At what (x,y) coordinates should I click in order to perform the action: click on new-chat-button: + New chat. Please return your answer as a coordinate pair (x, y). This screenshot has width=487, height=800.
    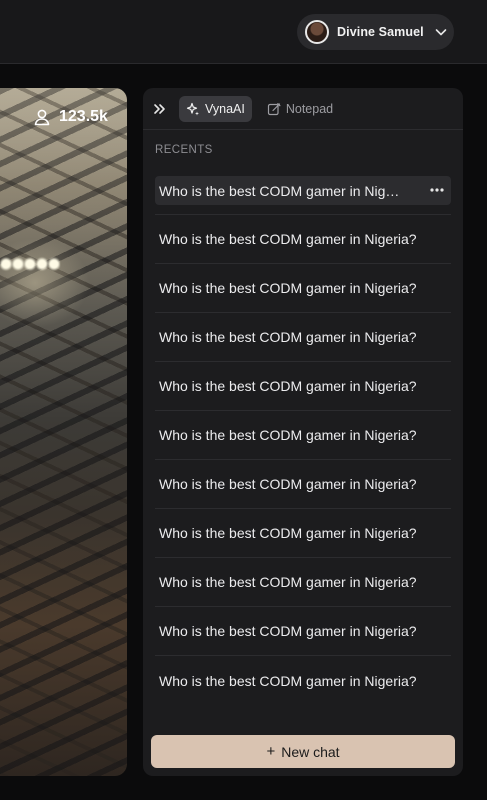
    Looking at the image, I should click on (303, 751).